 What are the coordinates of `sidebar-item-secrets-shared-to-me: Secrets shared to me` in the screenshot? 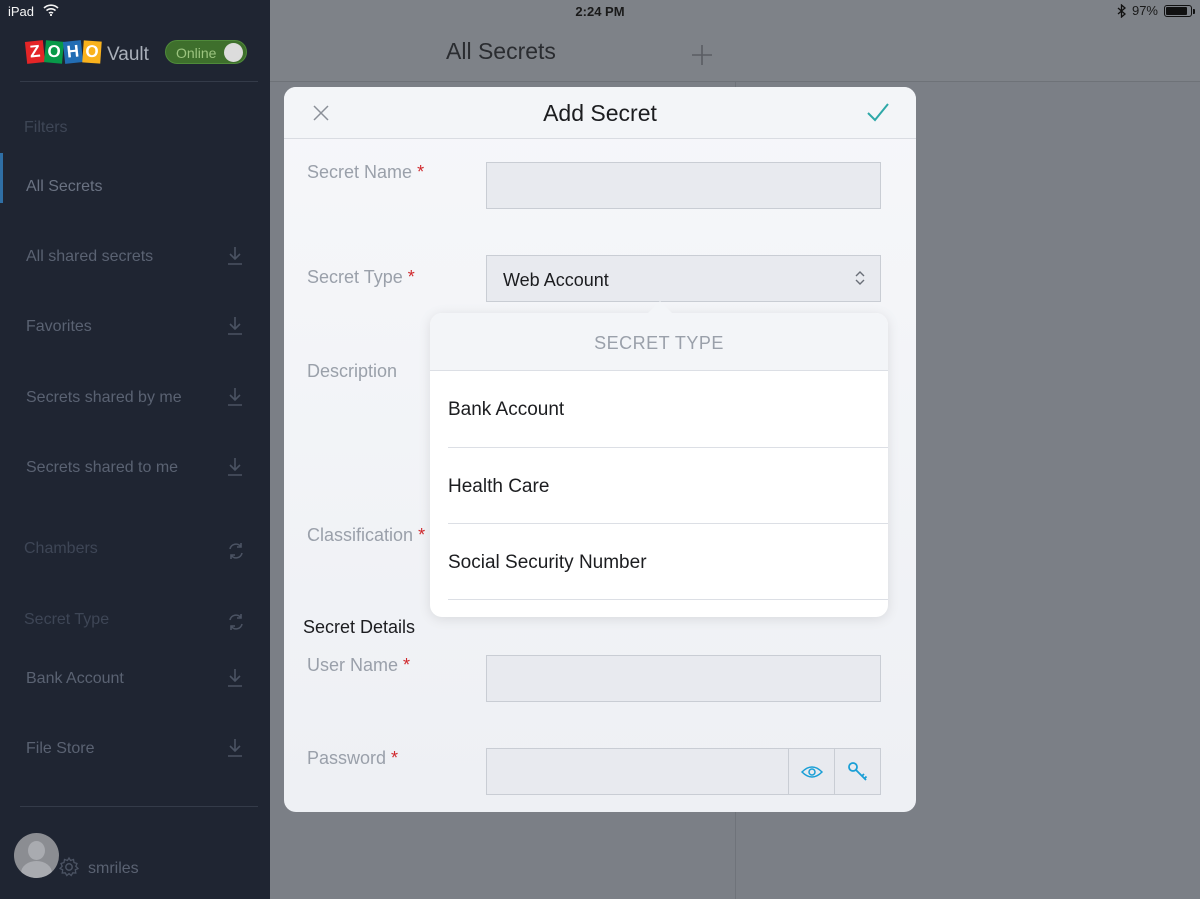 It's located at (136, 468).